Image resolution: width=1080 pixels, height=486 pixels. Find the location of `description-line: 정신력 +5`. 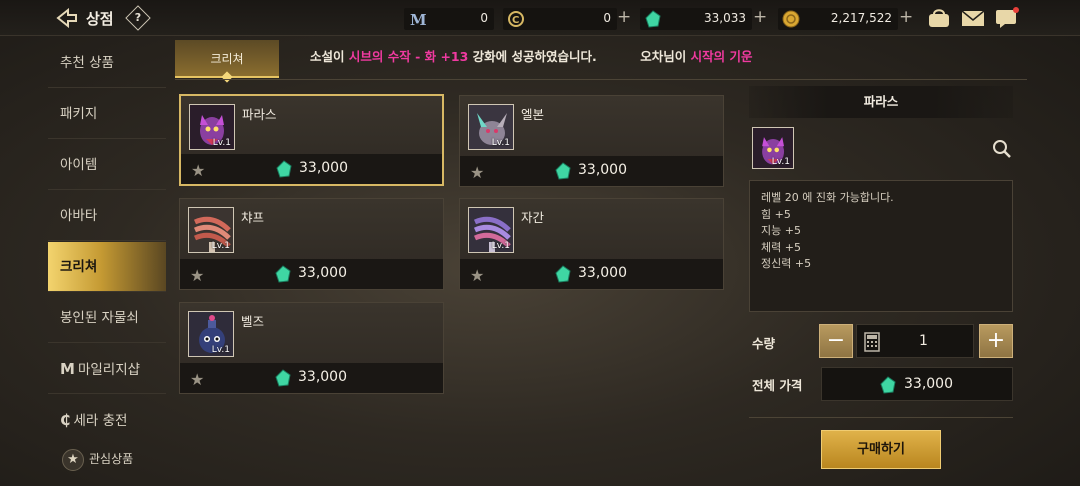

description-line: 정신력 +5 is located at coordinates (786, 263).